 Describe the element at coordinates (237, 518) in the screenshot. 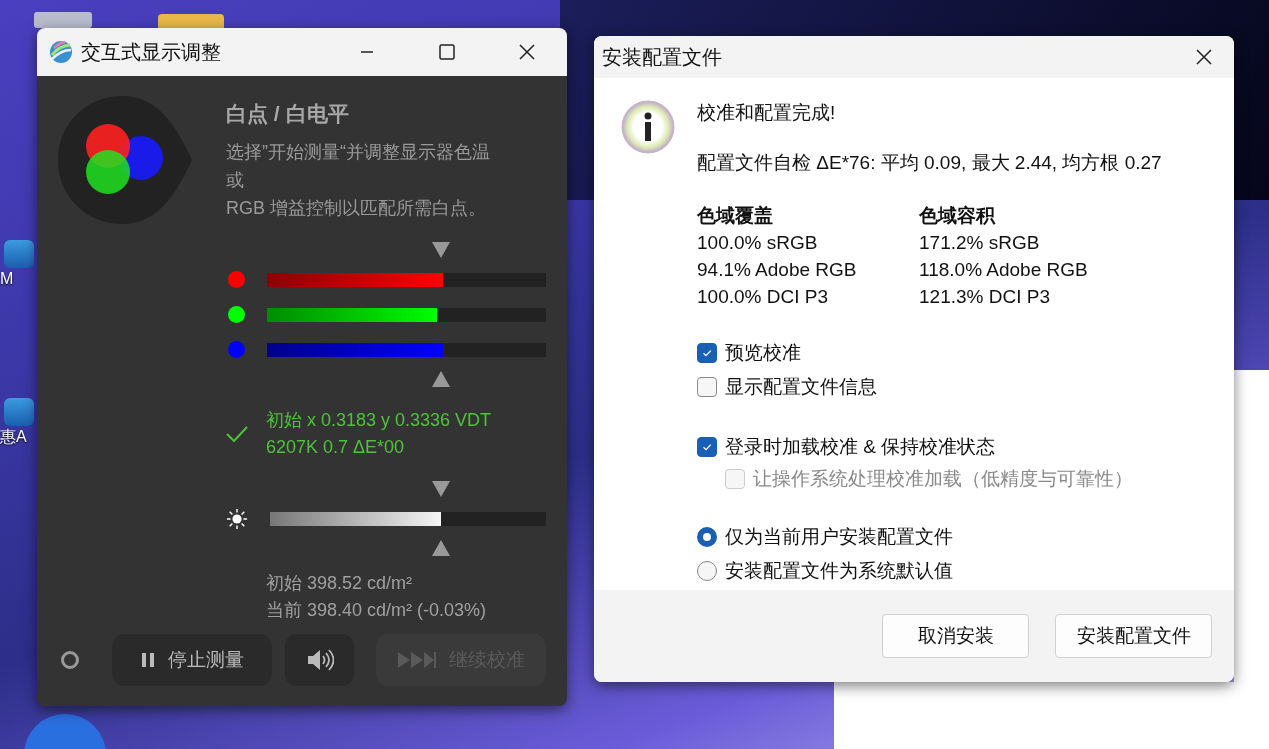

I see `brightness-icon` at that location.